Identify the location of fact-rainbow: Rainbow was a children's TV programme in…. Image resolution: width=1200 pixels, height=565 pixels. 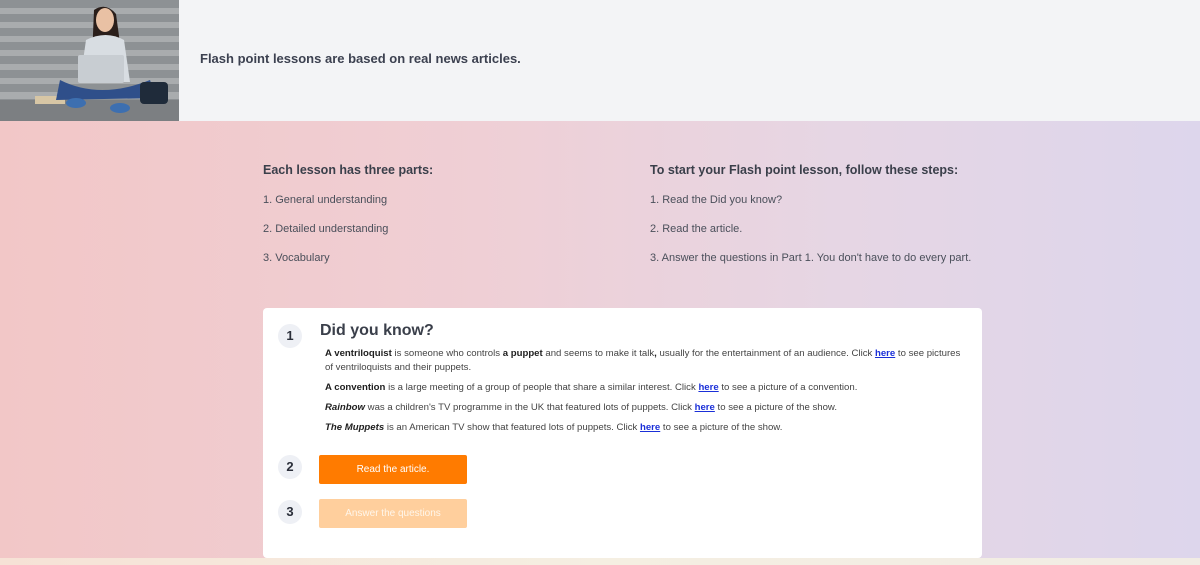
(645, 408).